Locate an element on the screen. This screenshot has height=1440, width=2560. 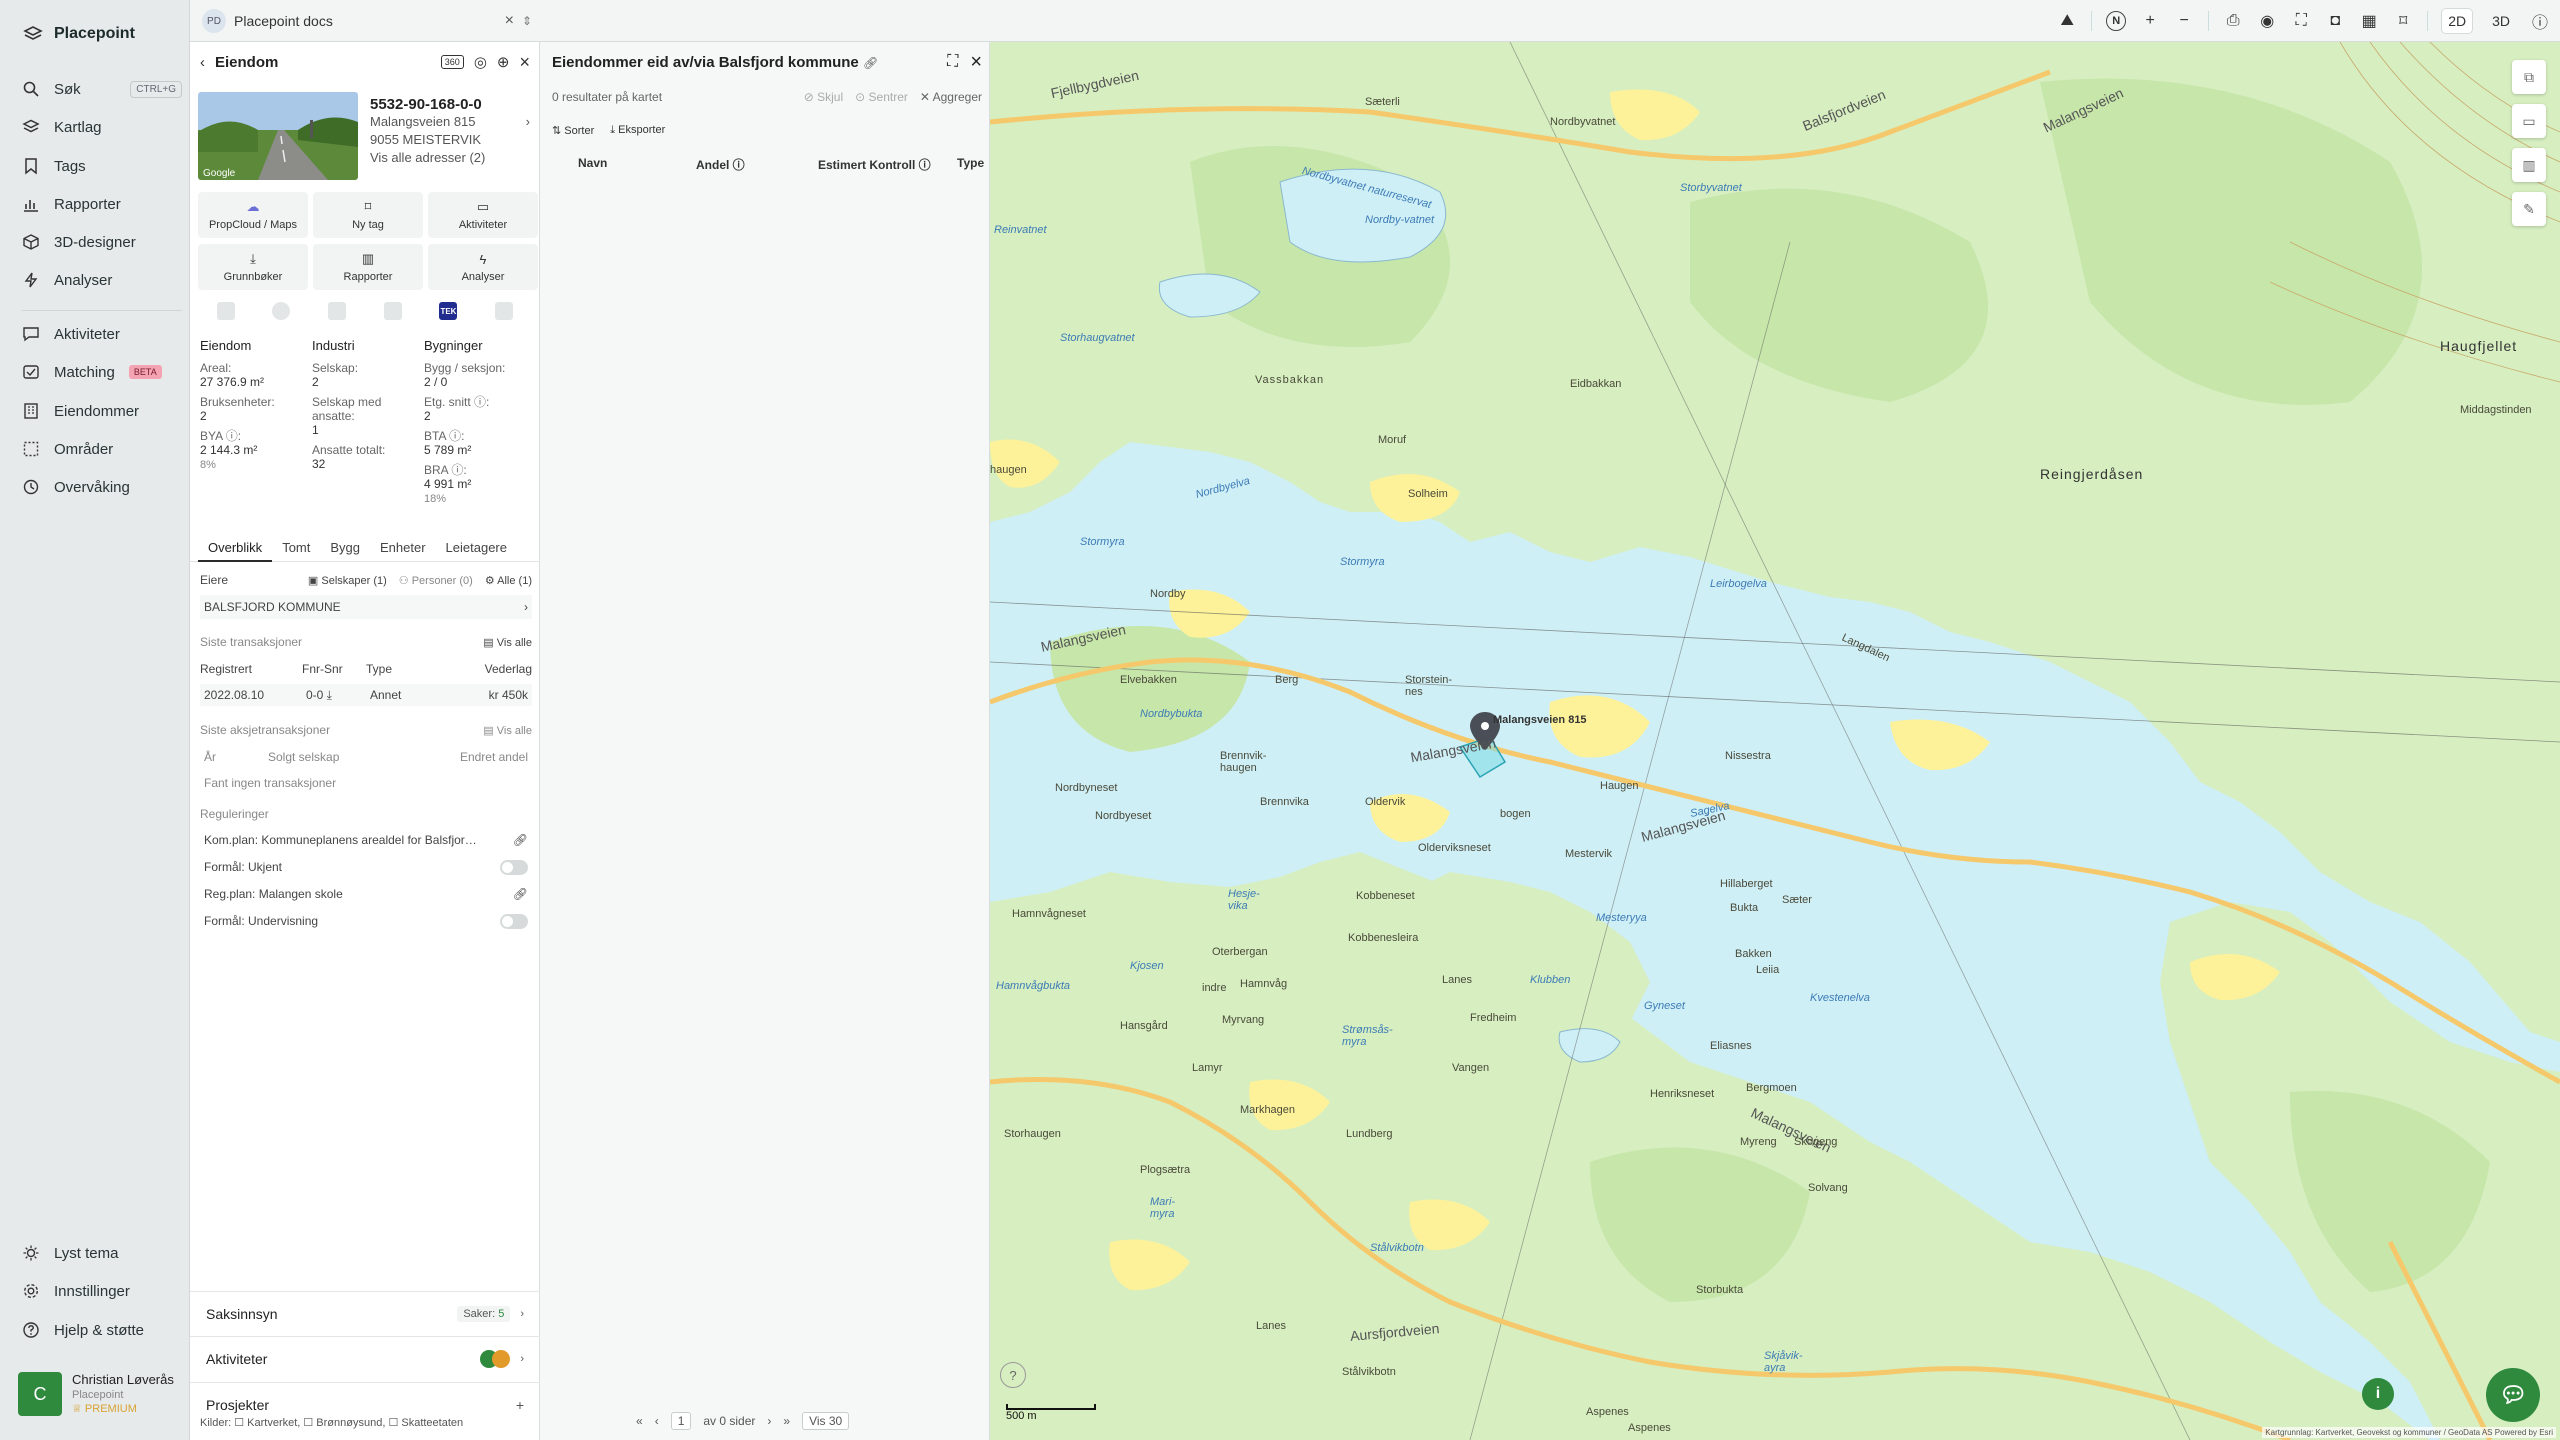
add-circle-icon: ⊕ is located at coordinates (503, 62).